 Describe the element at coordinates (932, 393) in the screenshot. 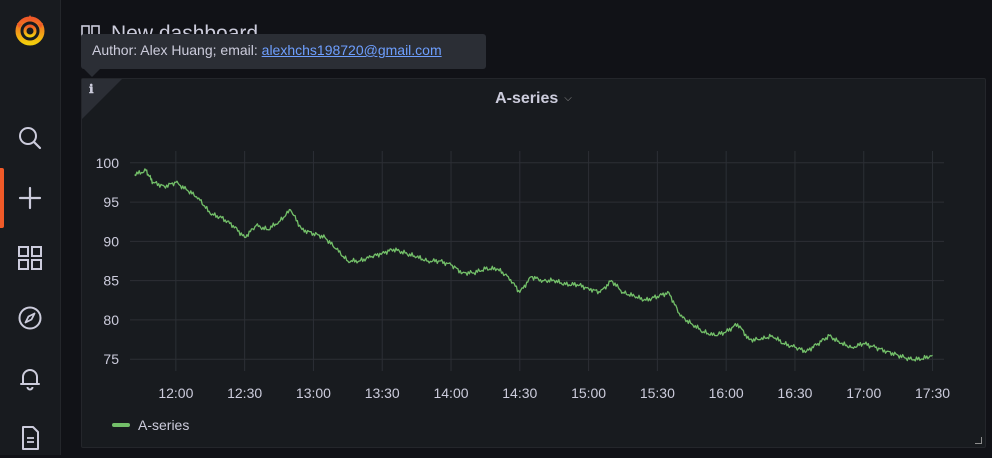

I see `x-tick-label: 17:30` at that location.